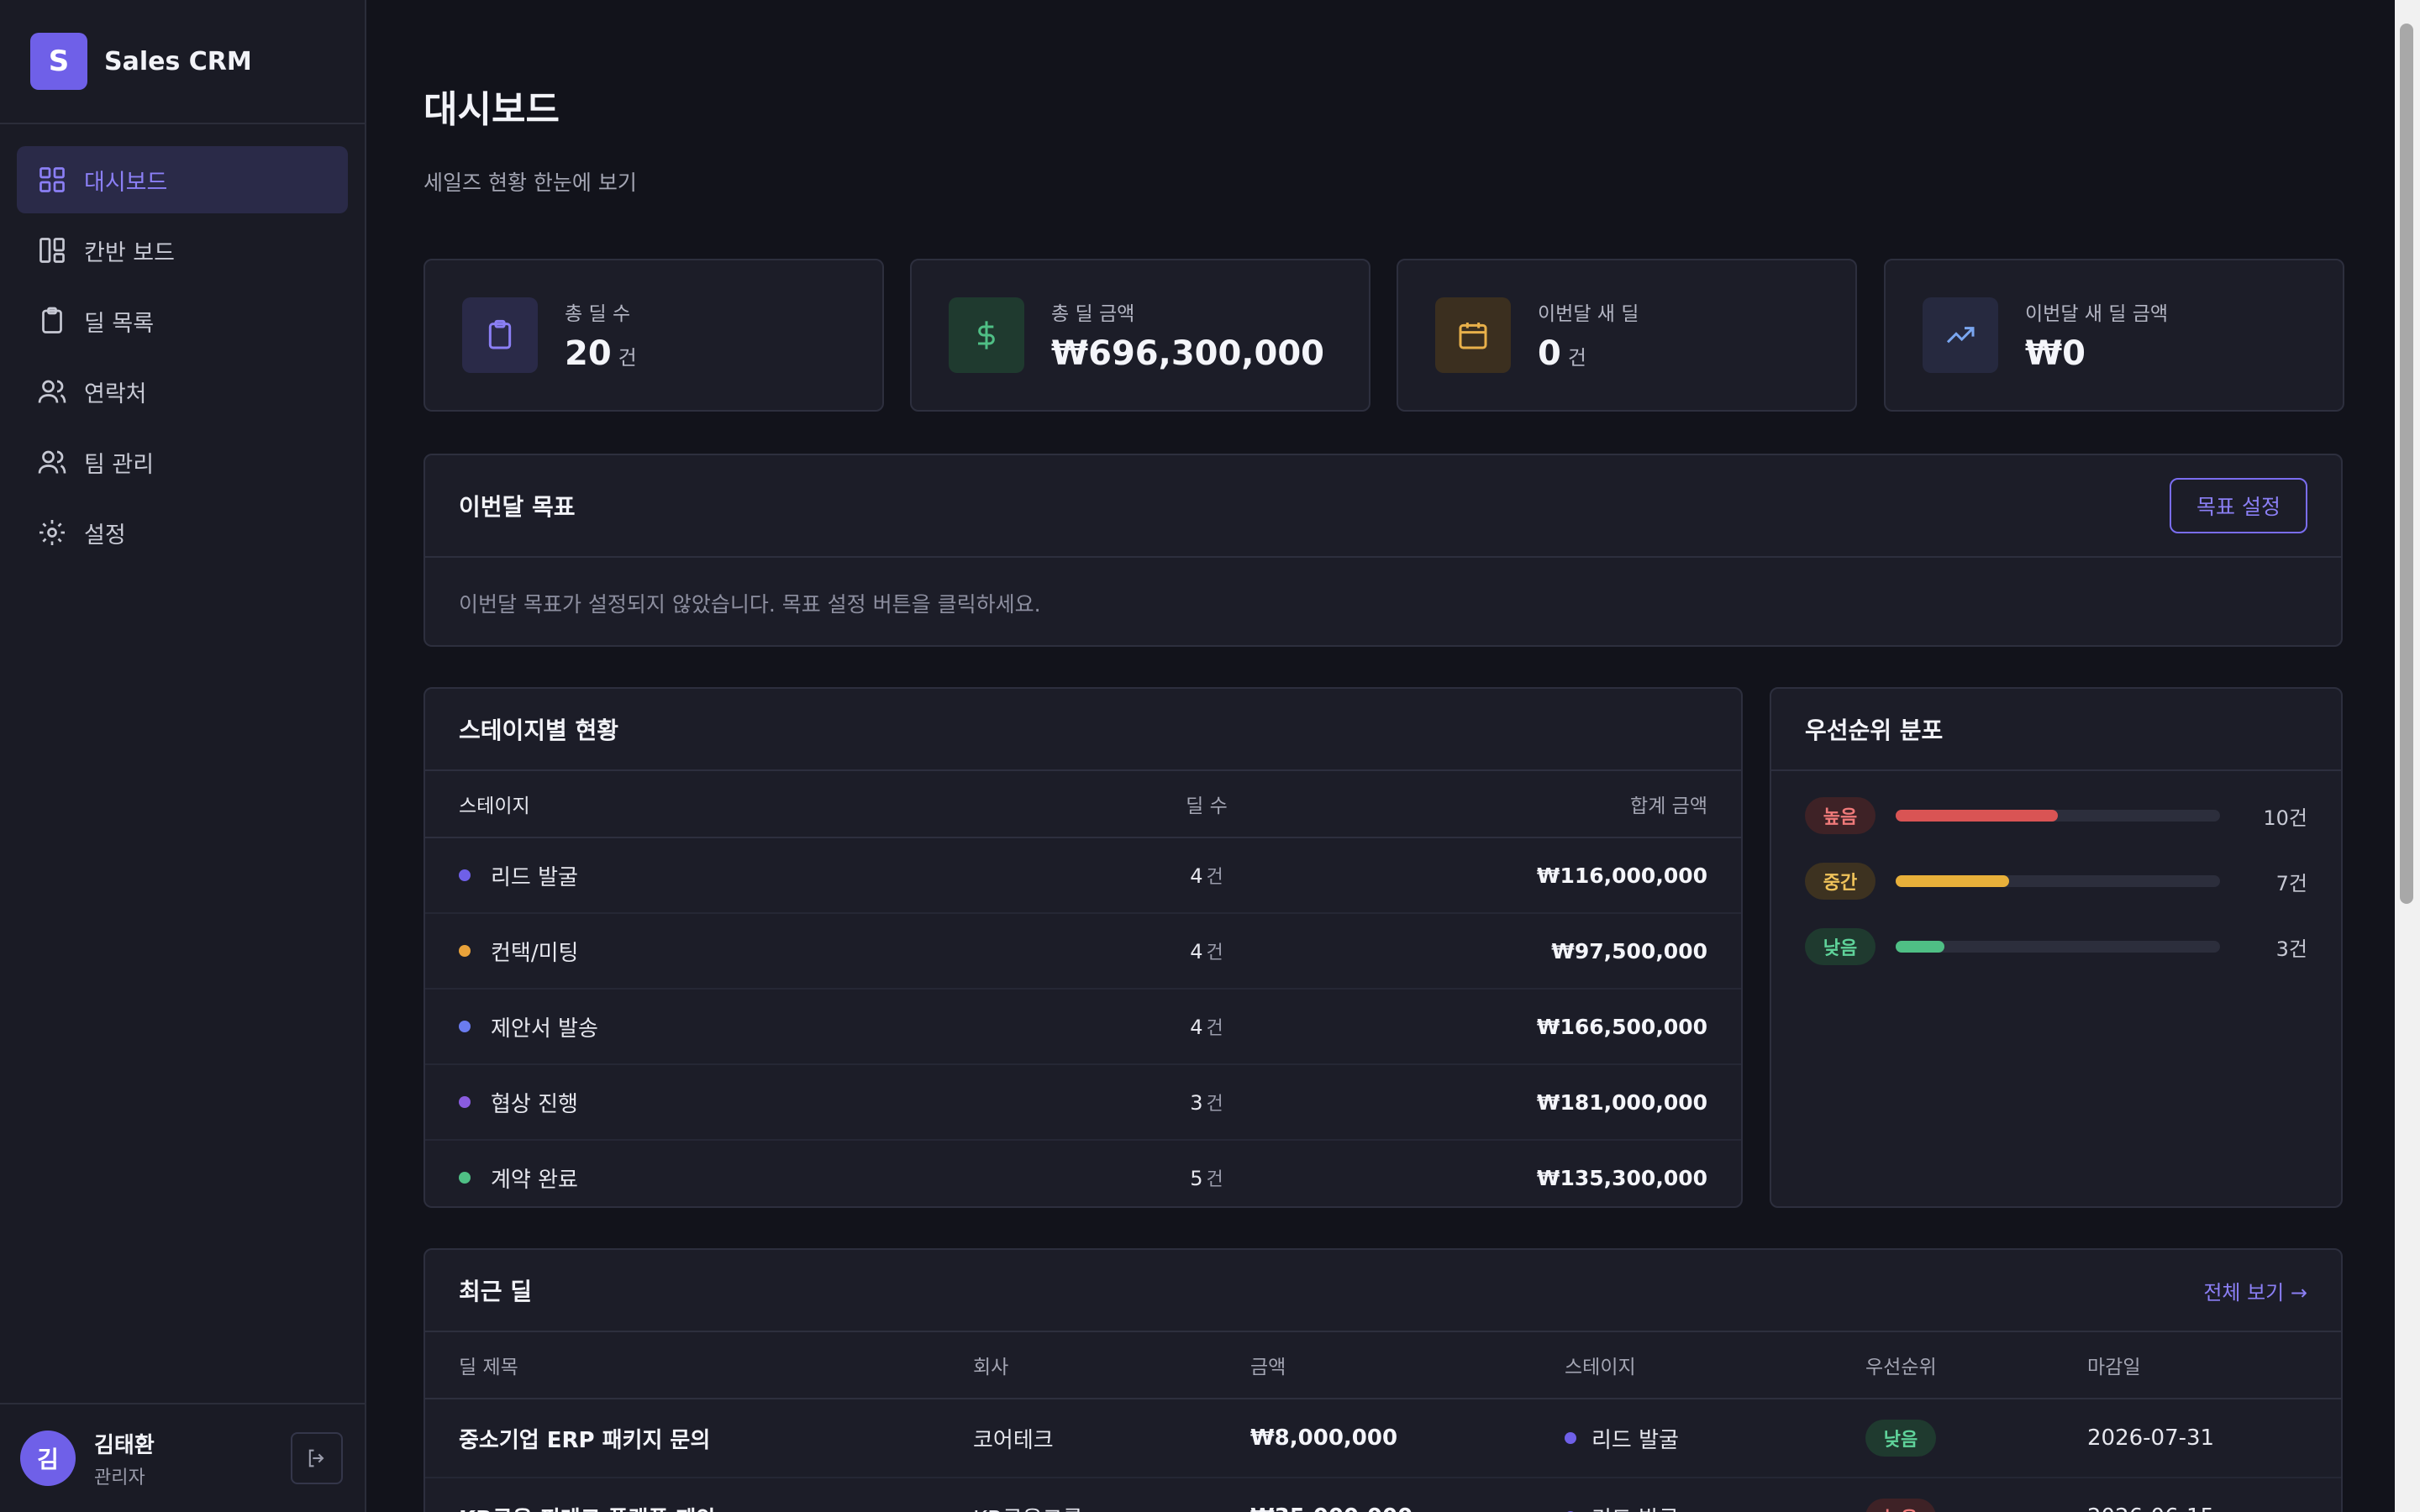 The image size is (2420, 1512). I want to click on set-goal-button: 목표 설정, so click(2238, 505).